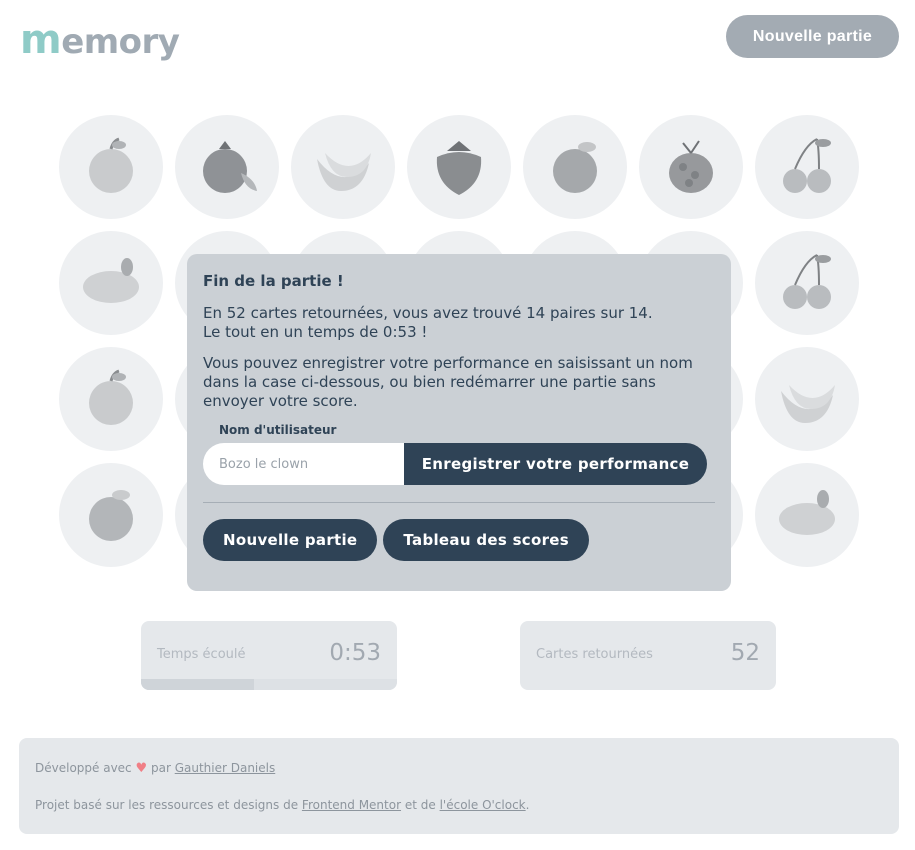  What do you see at coordinates (273, 281) in the screenshot?
I see `modal-title: Fin de la partie !` at bounding box center [273, 281].